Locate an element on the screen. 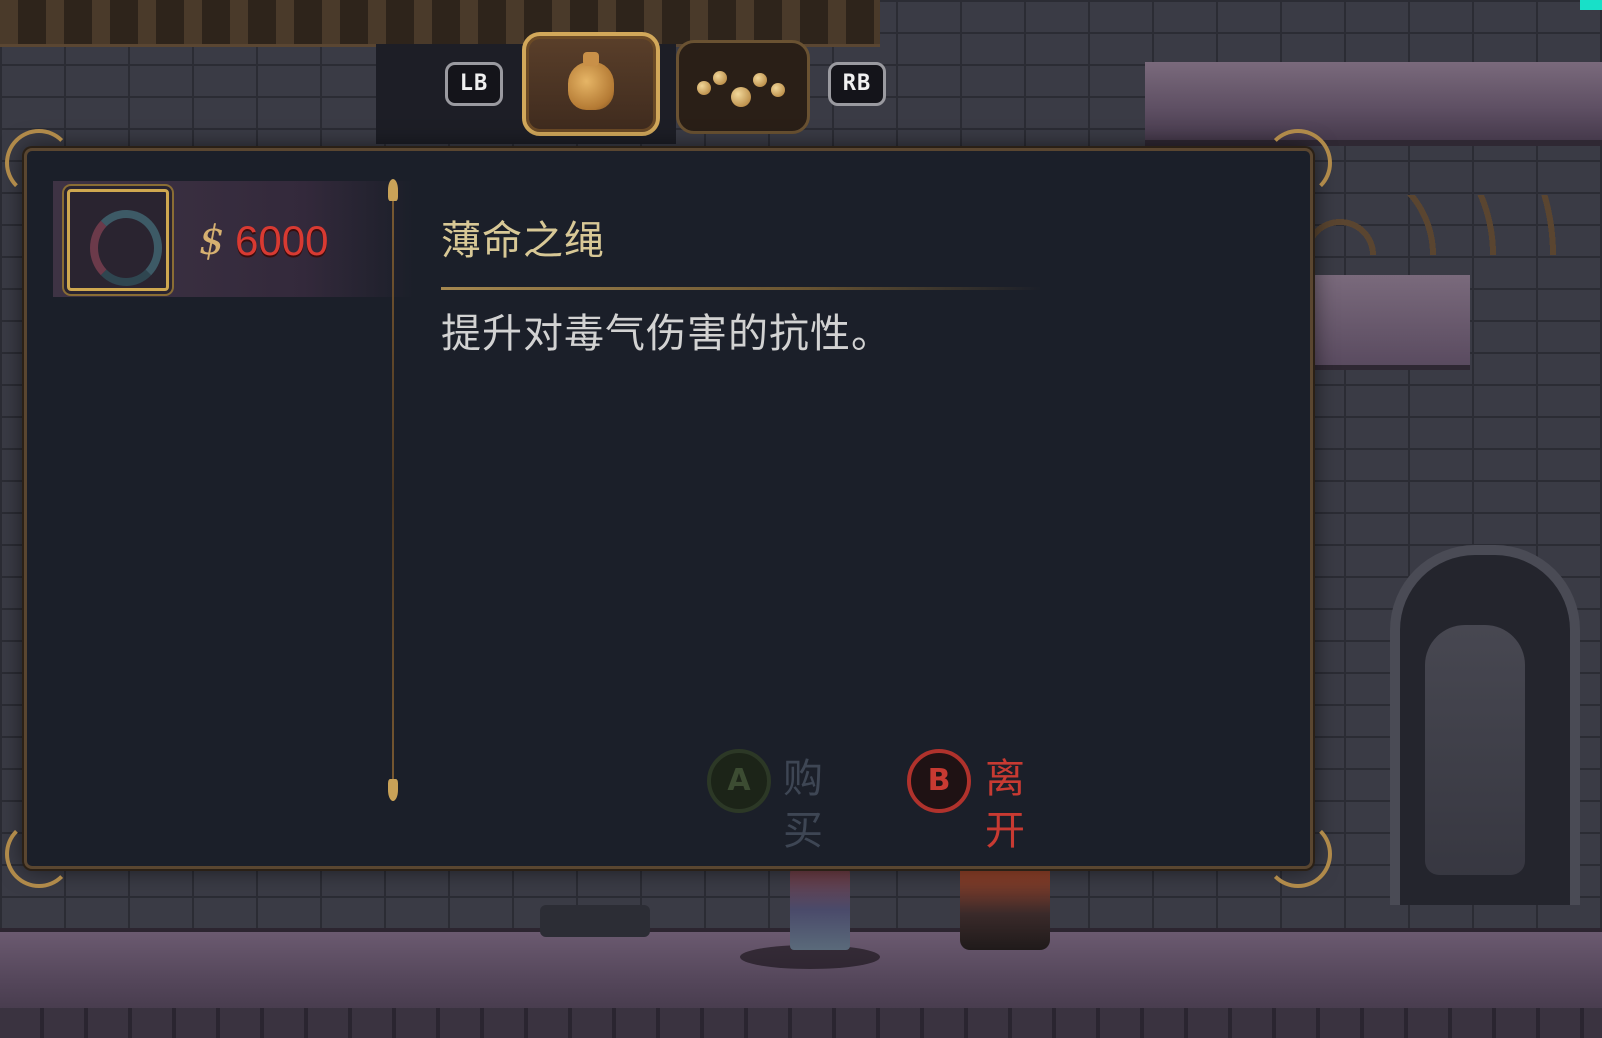 This screenshot has width=1602, height=1038. rosary-beads-icon is located at coordinates (743, 88).